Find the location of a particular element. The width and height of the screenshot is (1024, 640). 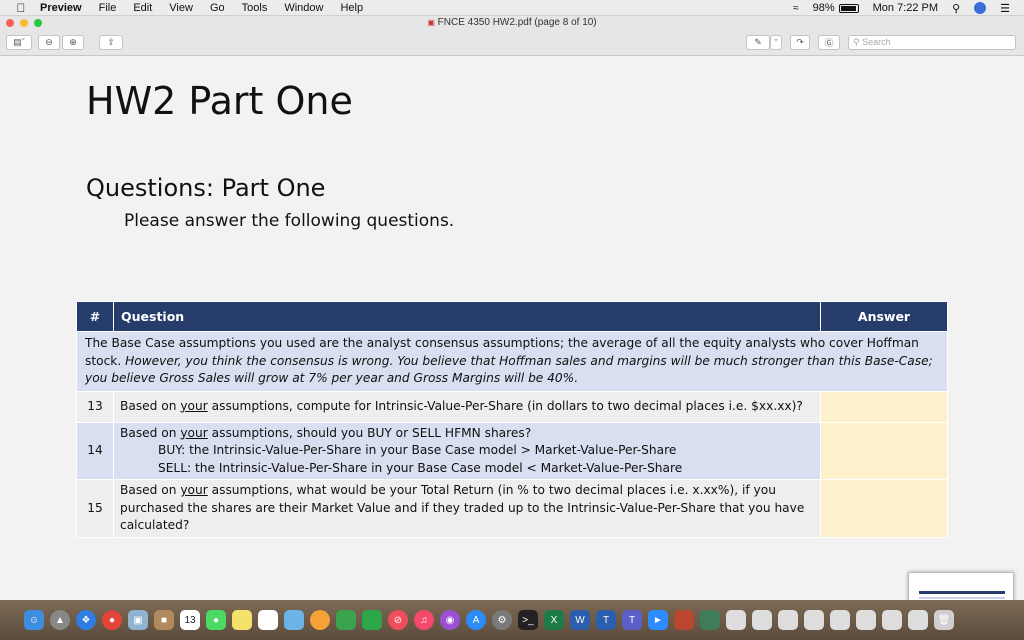

minimize-button is located at coordinates (24, 23).